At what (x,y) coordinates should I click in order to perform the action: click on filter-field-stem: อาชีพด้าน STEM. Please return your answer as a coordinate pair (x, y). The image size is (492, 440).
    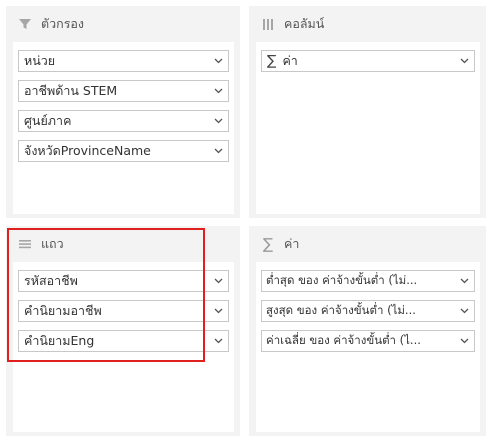
    Looking at the image, I should click on (123, 91).